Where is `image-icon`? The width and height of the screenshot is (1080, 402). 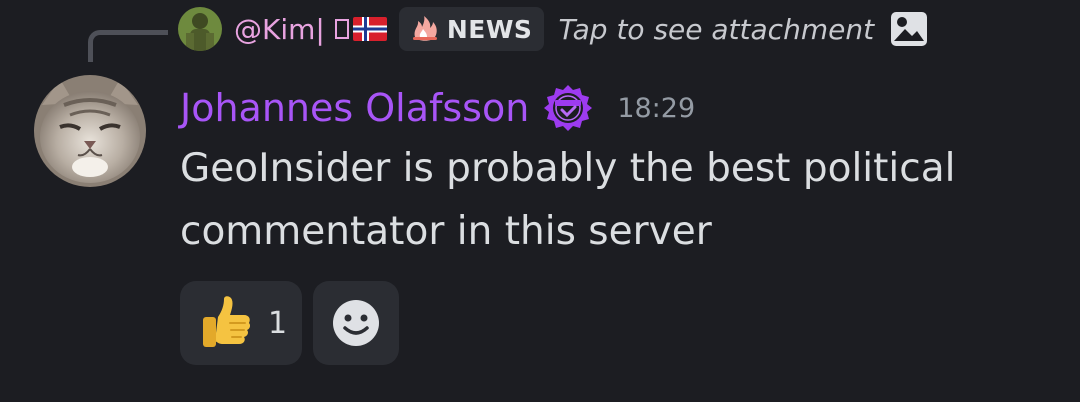
image-icon is located at coordinates (909, 29).